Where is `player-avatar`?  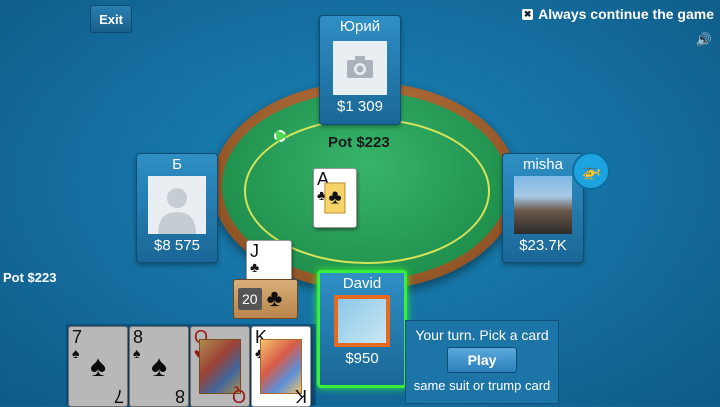
player-avatar is located at coordinates (362, 321).